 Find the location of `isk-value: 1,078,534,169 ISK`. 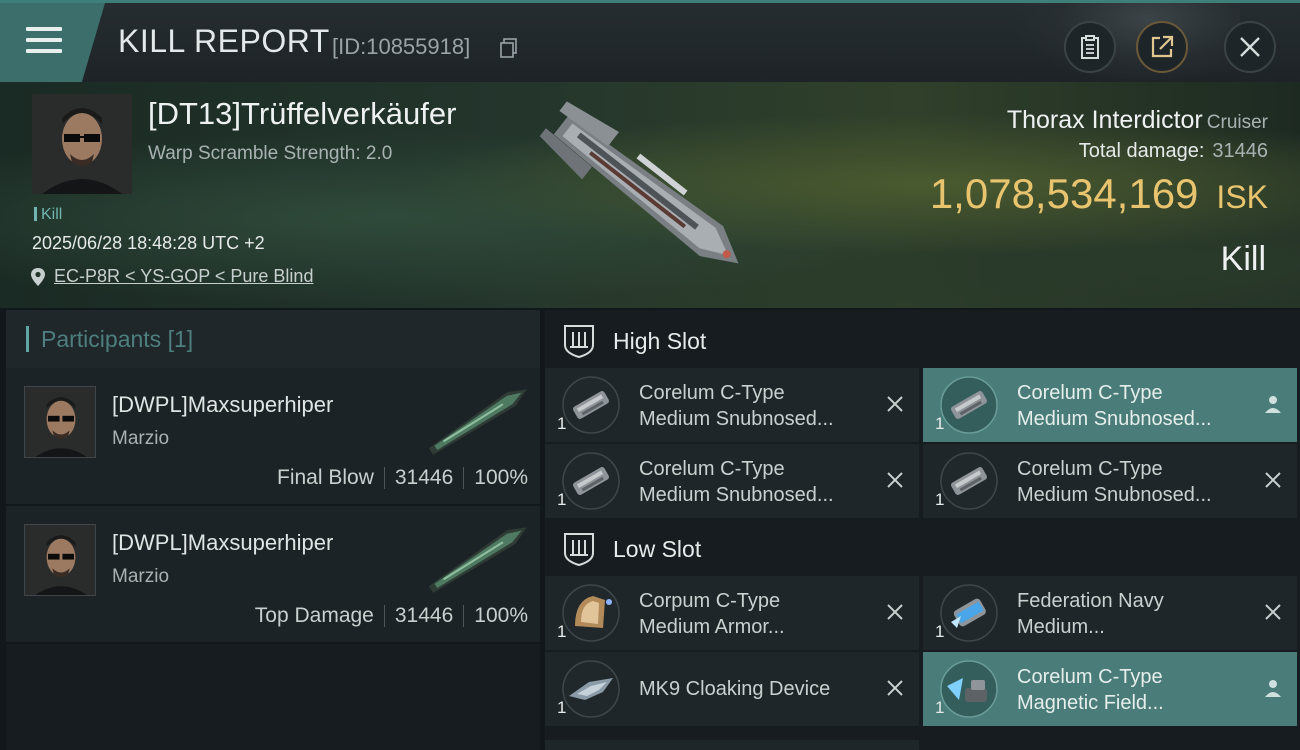

isk-value: 1,078,534,169 ISK is located at coordinates (1099, 194).